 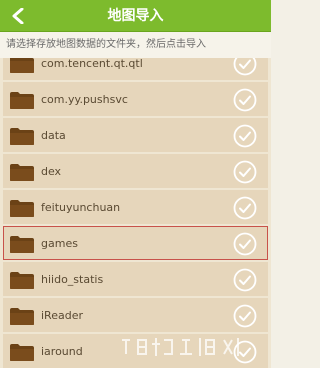 I want to click on folder-row: games, so click(x=135, y=243).